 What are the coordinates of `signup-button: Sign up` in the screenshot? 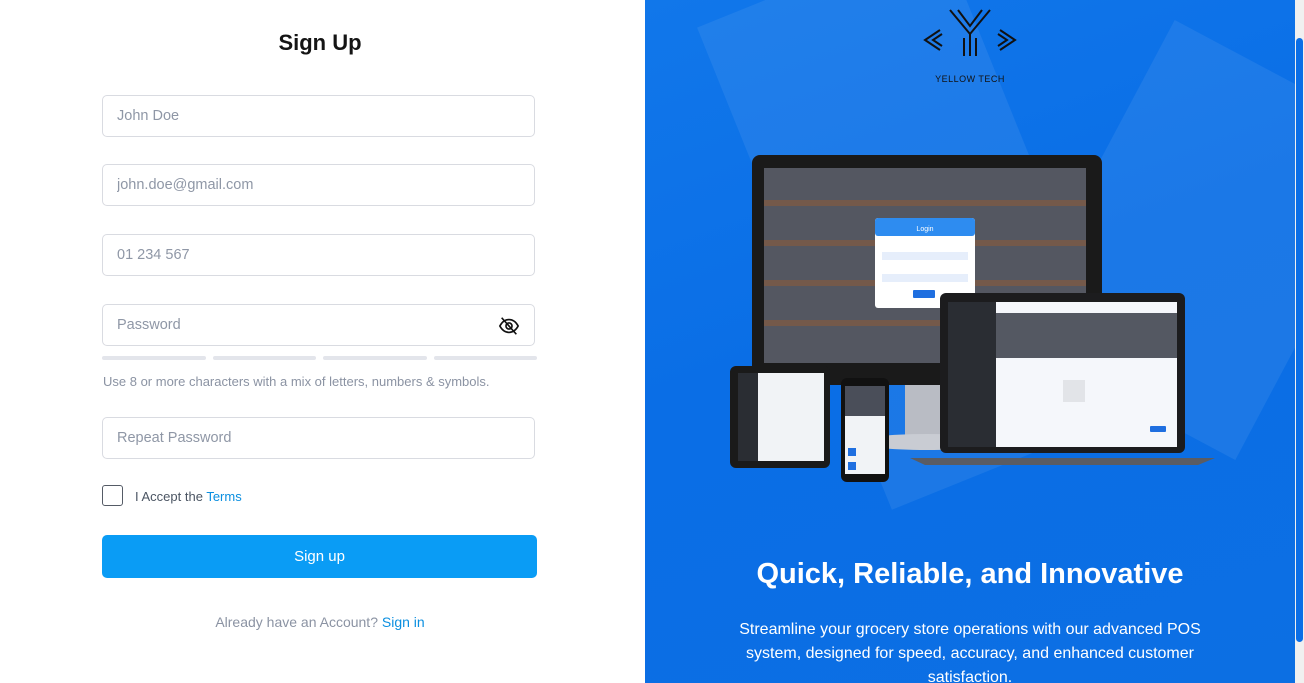 It's located at (319, 556).